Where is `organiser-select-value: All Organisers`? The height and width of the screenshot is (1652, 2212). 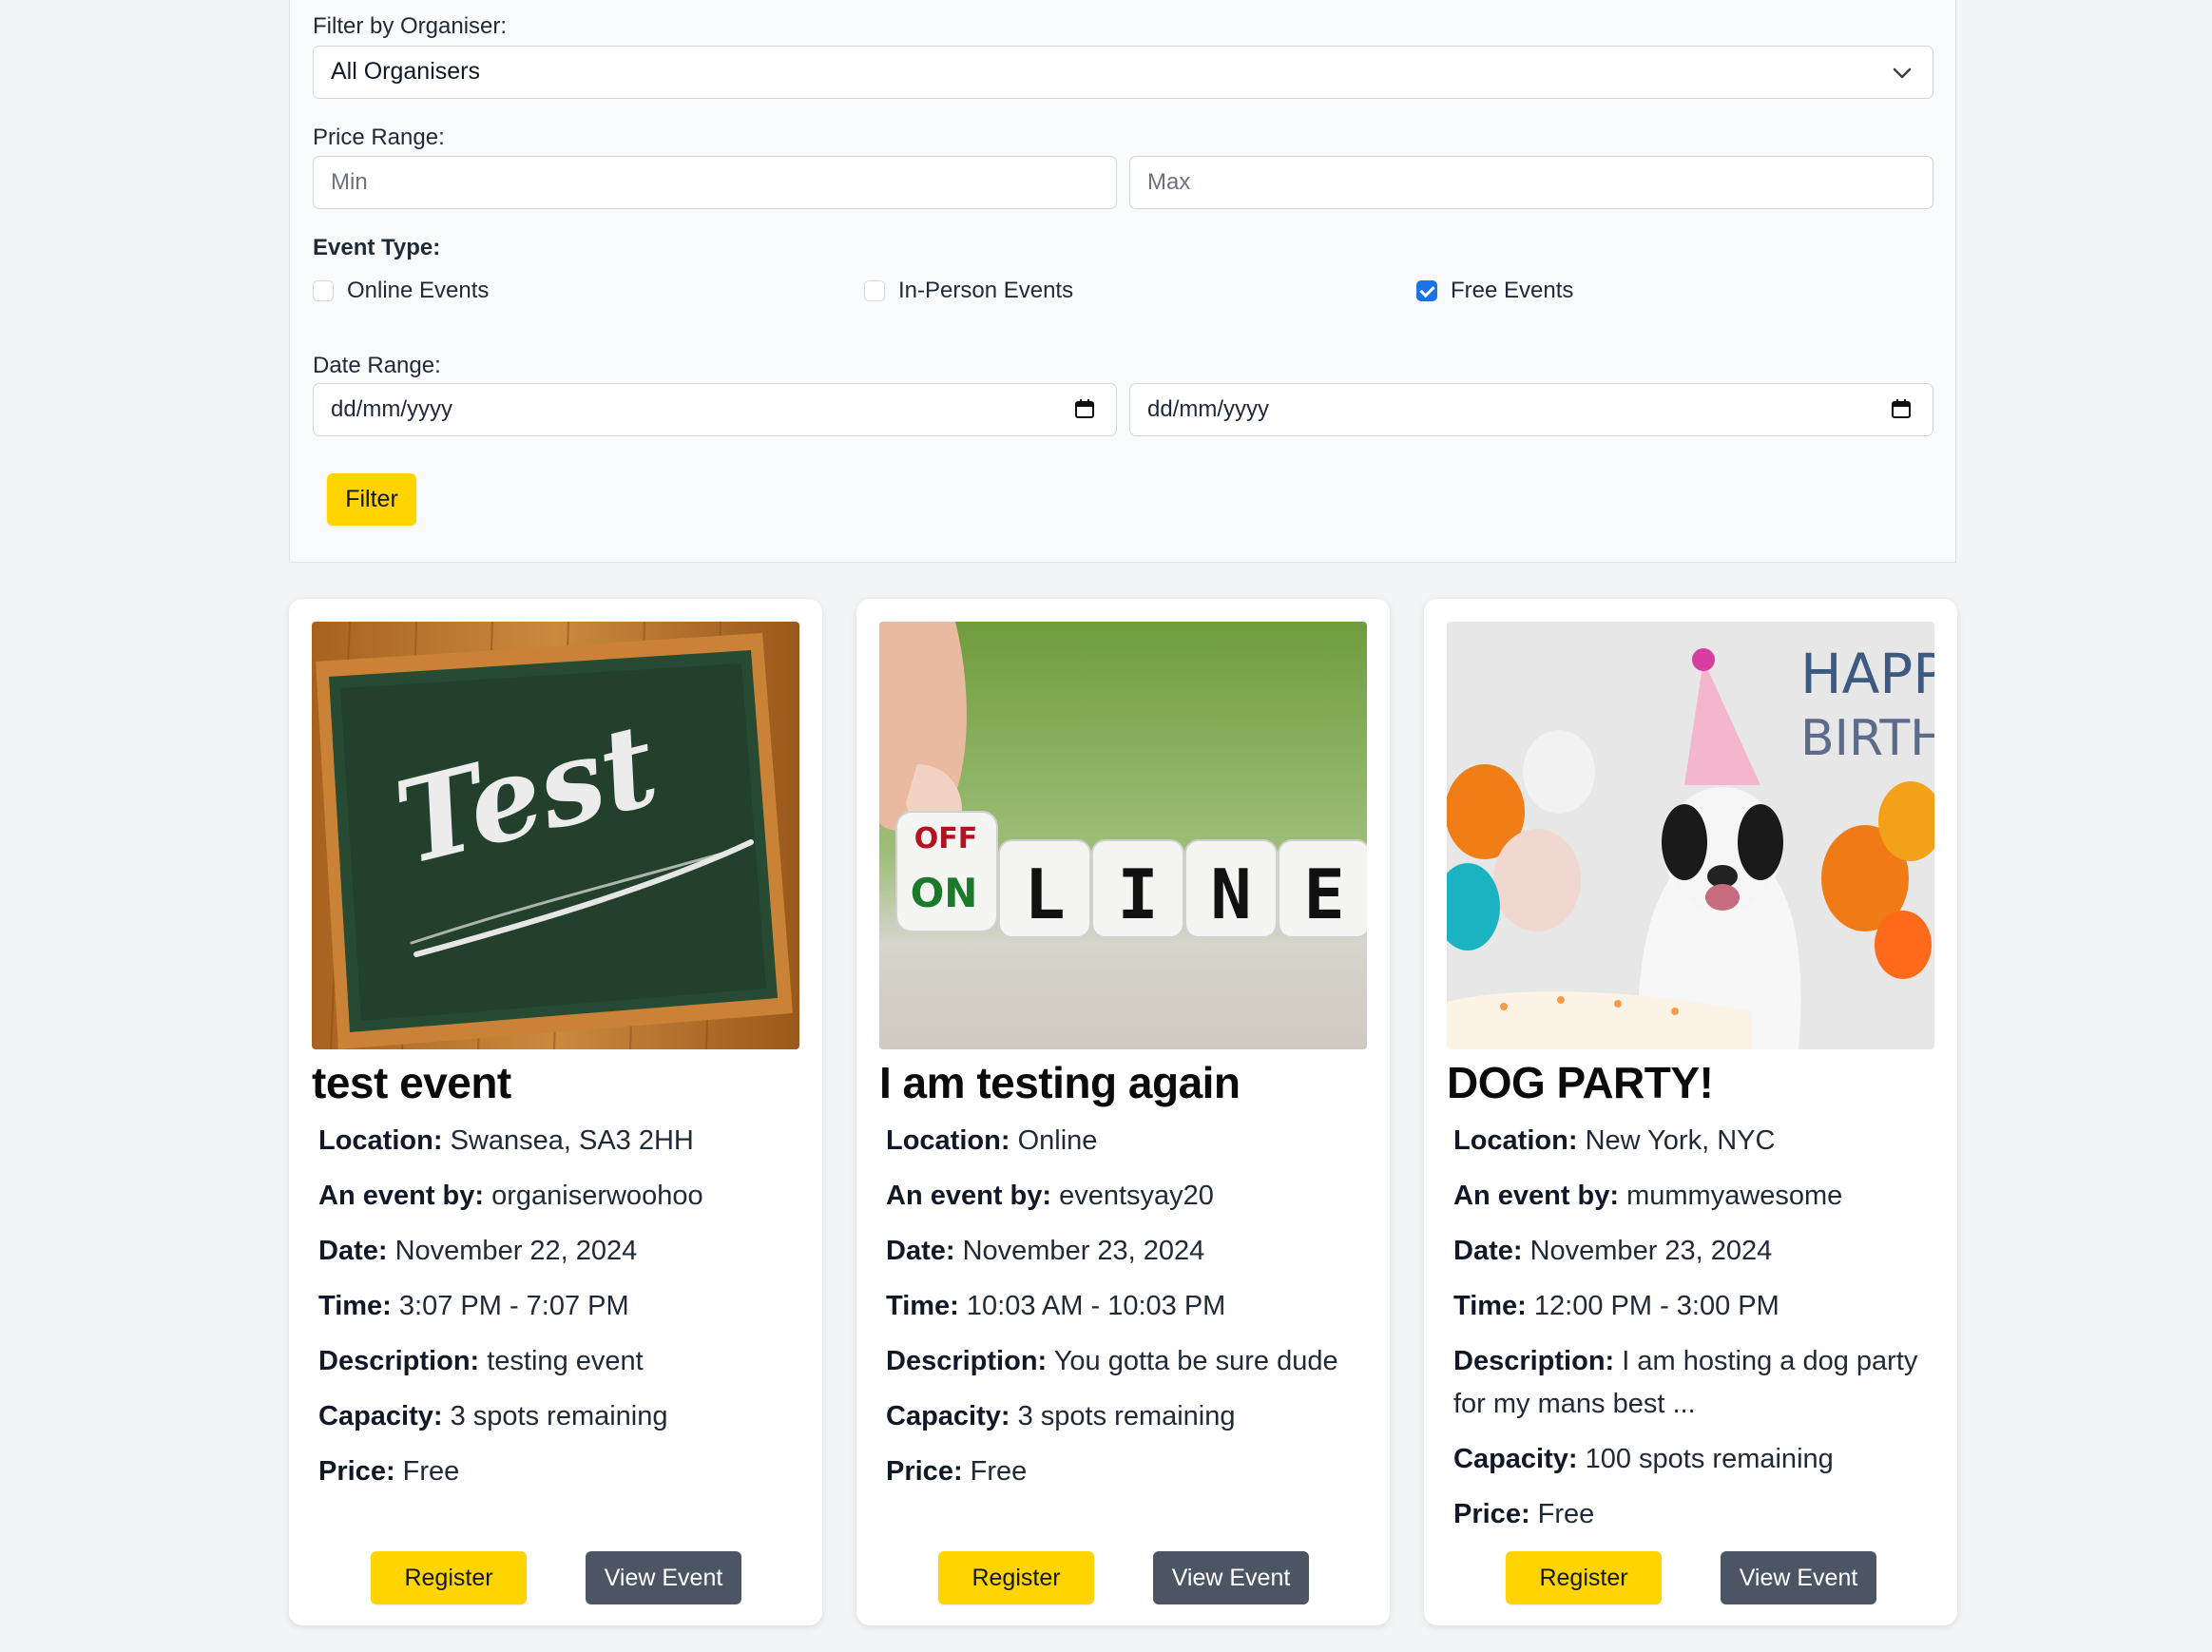 organiser-select-value: All Organisers is located at coordinates (405, 71).